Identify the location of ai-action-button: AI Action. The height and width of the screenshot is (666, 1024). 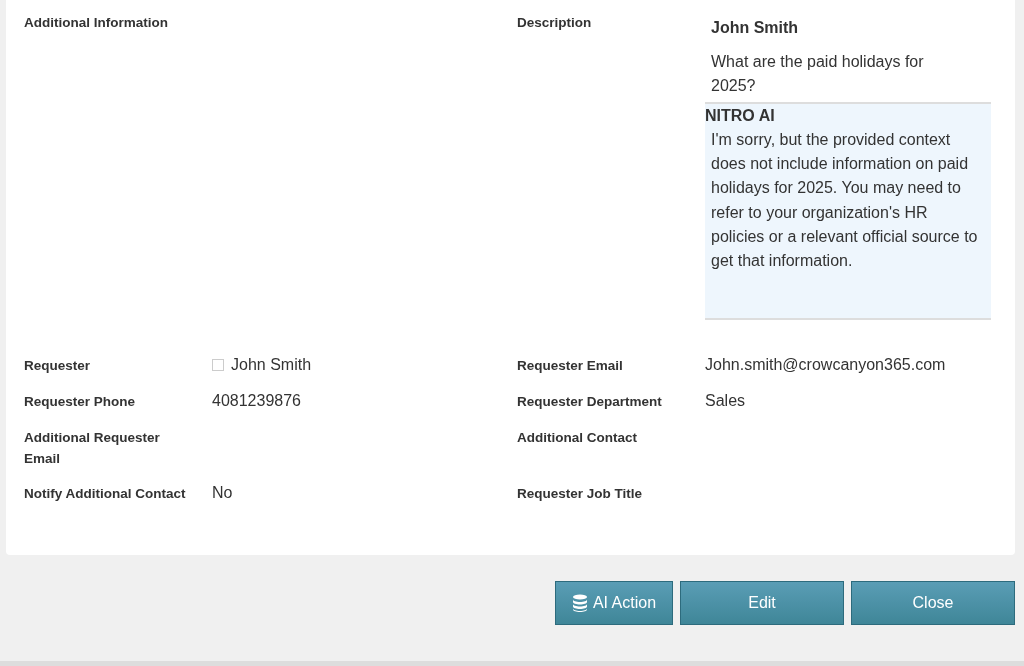
(614, 603).